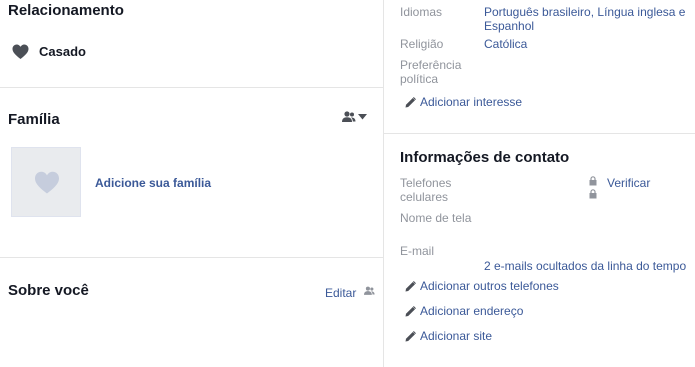 The image size is (695, 367). What do you see at coordinates (422, 44) in the screenshot?
I see `religion-label: Religião` at bounding box center [422, 44].